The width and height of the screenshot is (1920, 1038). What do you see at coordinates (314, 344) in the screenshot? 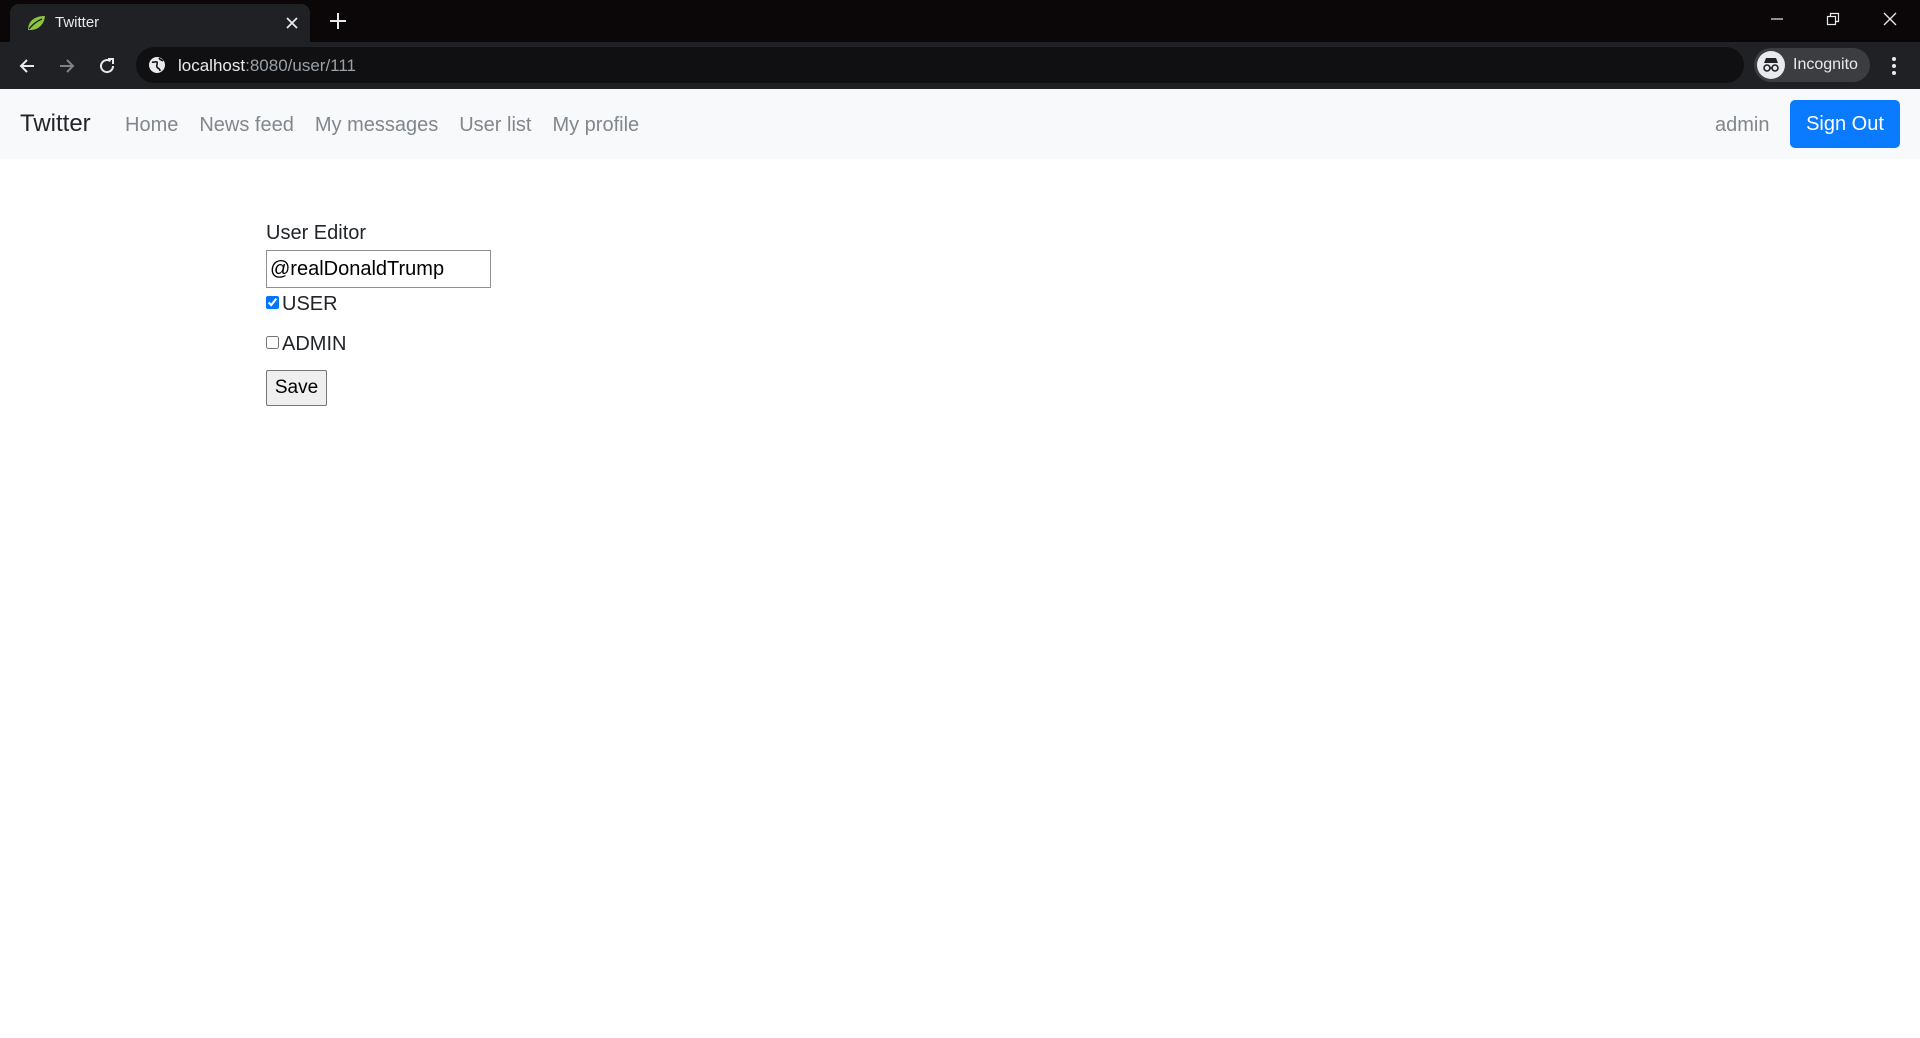
I see `role-admin-label: ADMIN` at bounding box center [314, 344].